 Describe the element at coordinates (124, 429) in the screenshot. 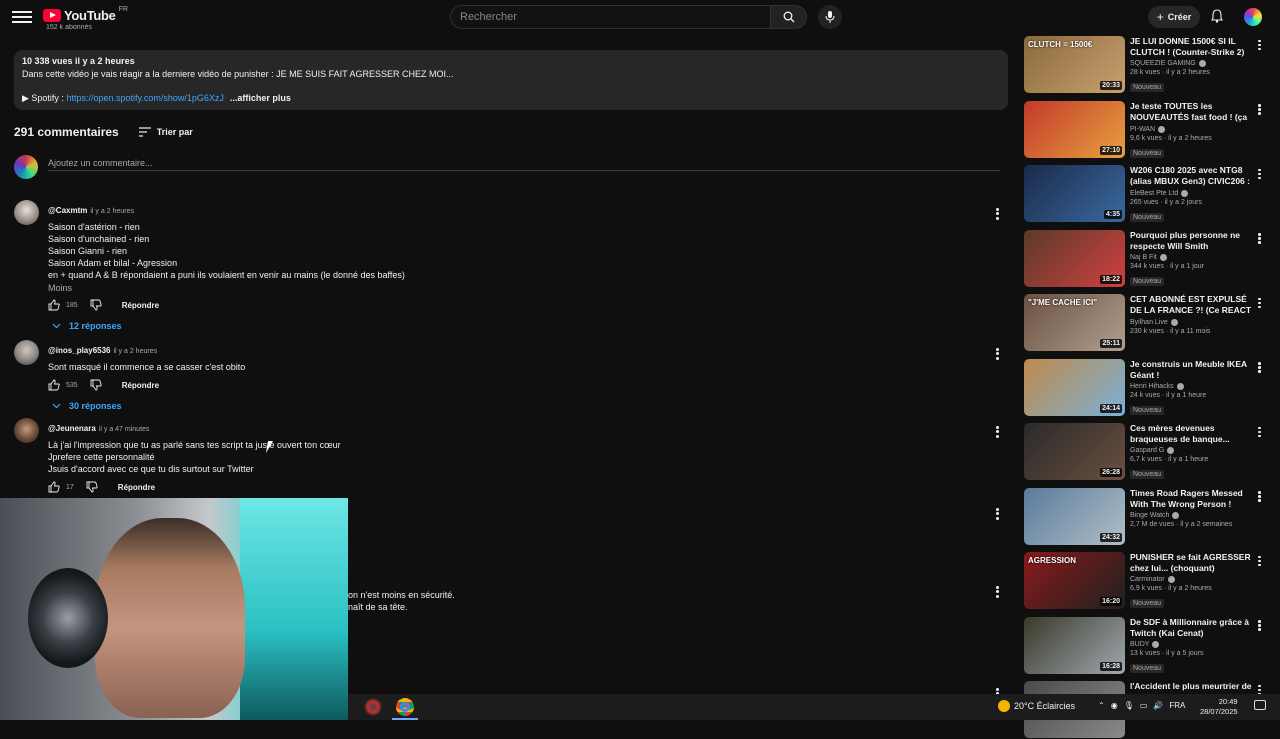

I see `comment-time: il y a 47 minutes` at that location.